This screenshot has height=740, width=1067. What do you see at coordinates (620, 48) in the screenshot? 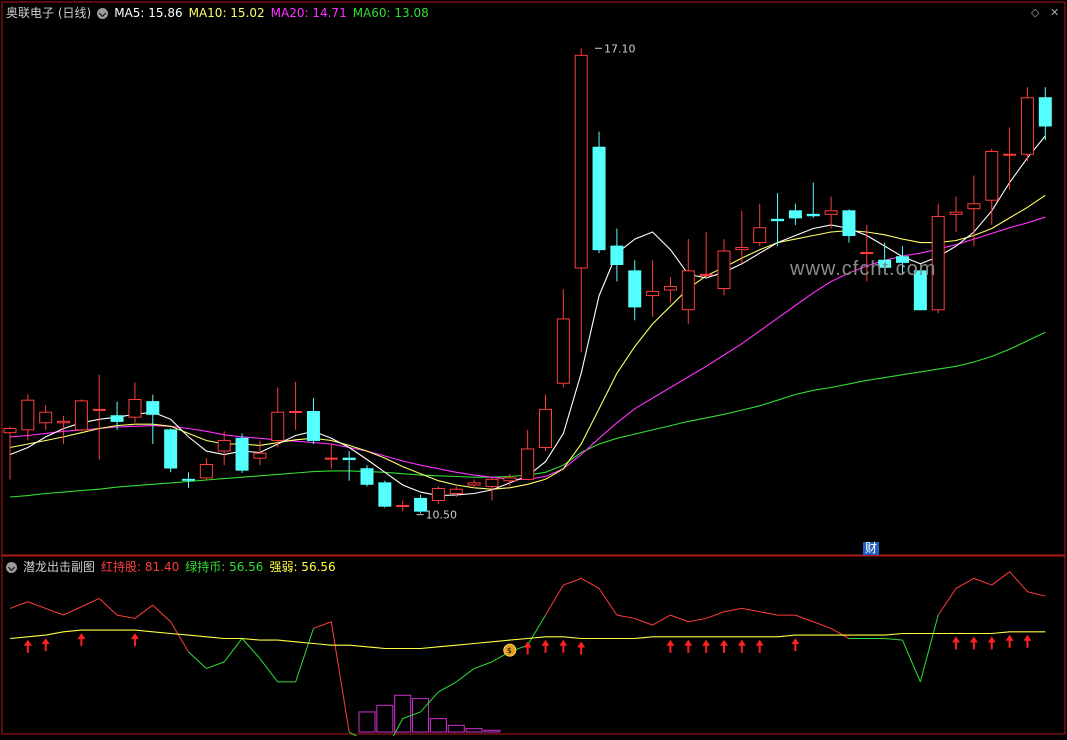
I see `extreme-label: 17.10` at bounding box center [620, 48].